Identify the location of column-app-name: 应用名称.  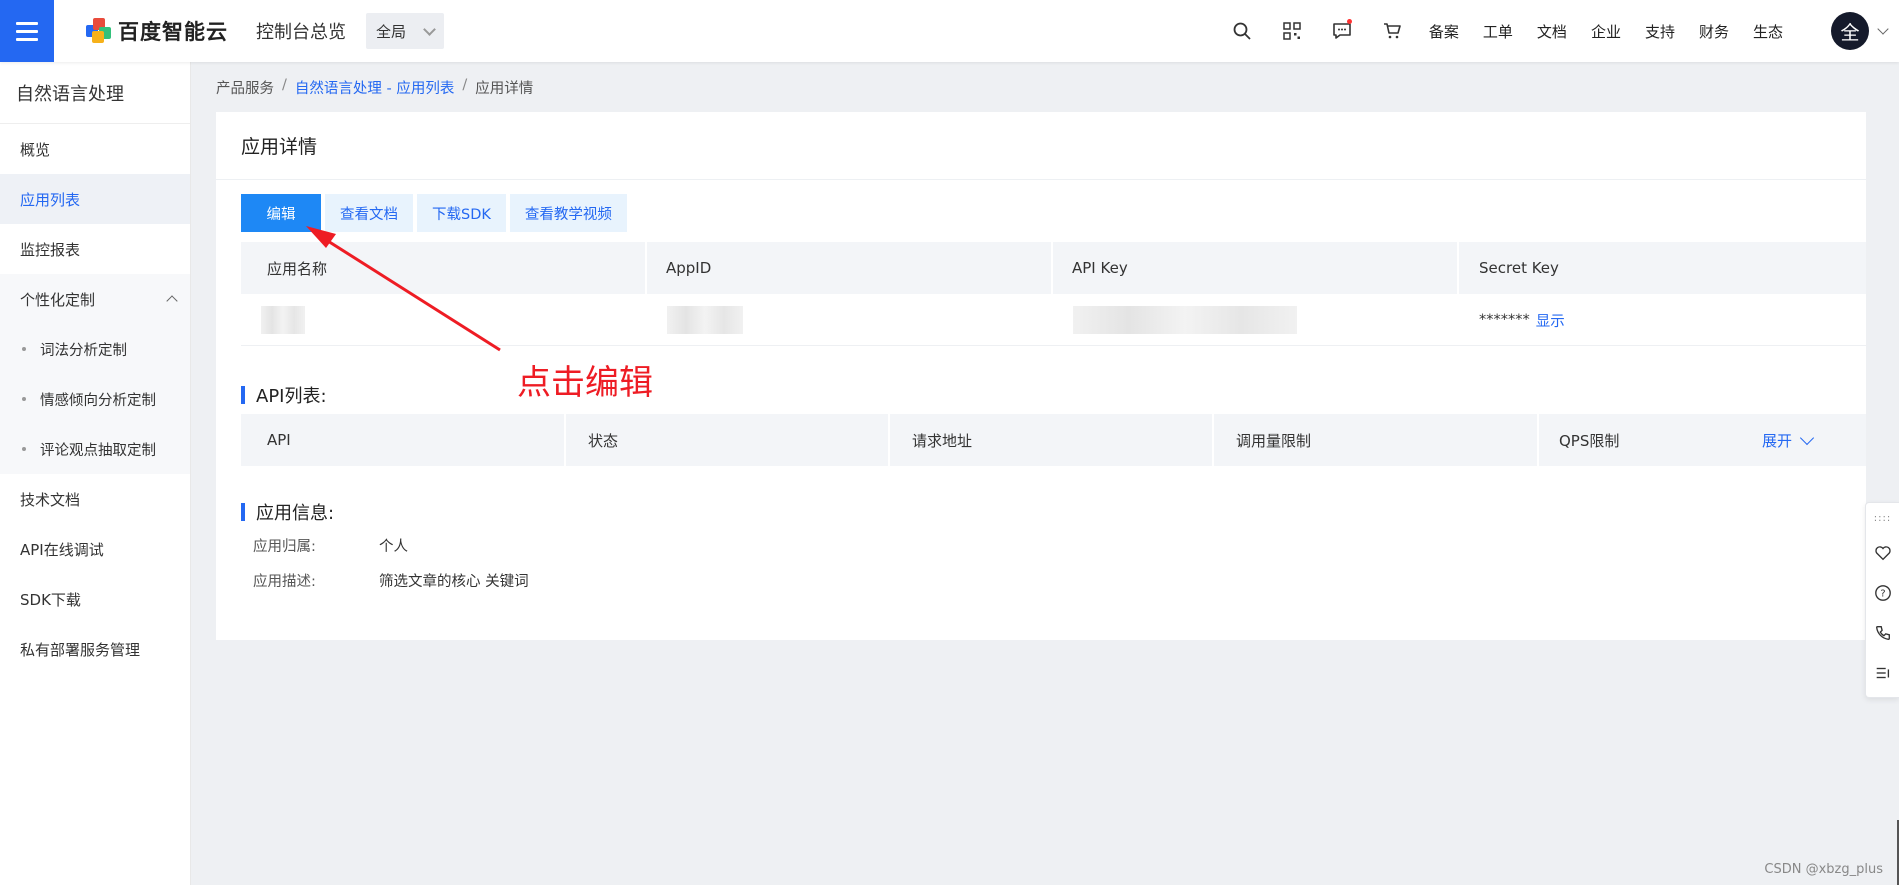
(444, 268).